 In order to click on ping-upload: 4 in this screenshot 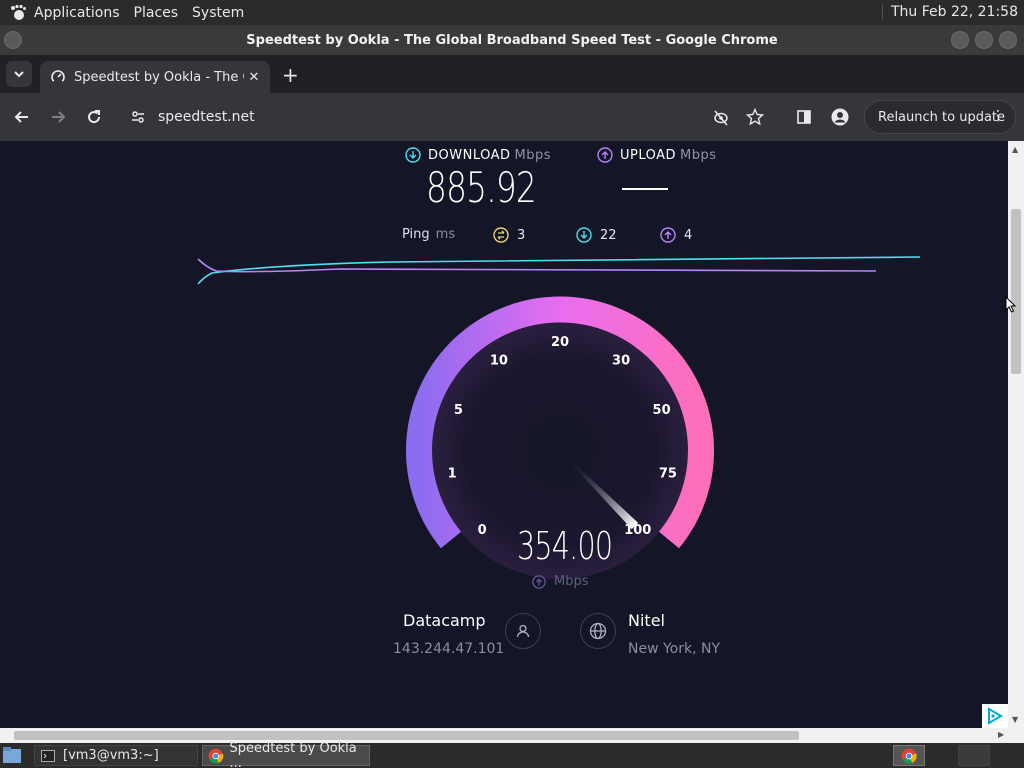, I will do `click(676, 235)`.